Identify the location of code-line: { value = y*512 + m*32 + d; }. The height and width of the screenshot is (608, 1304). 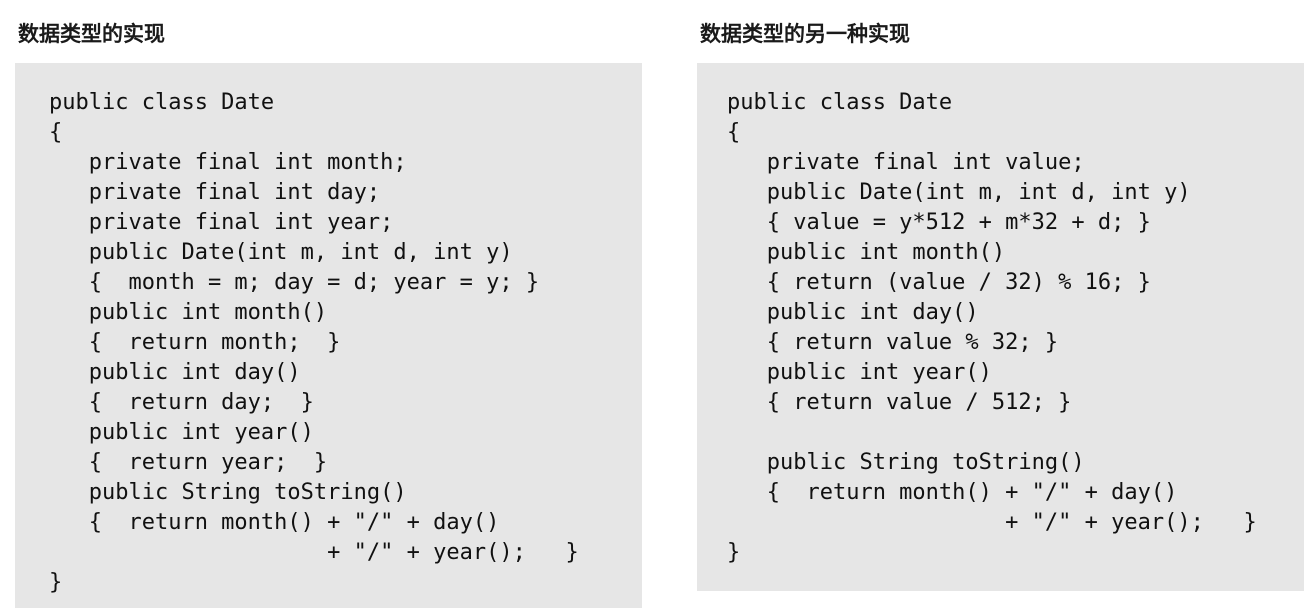
(939, 222).